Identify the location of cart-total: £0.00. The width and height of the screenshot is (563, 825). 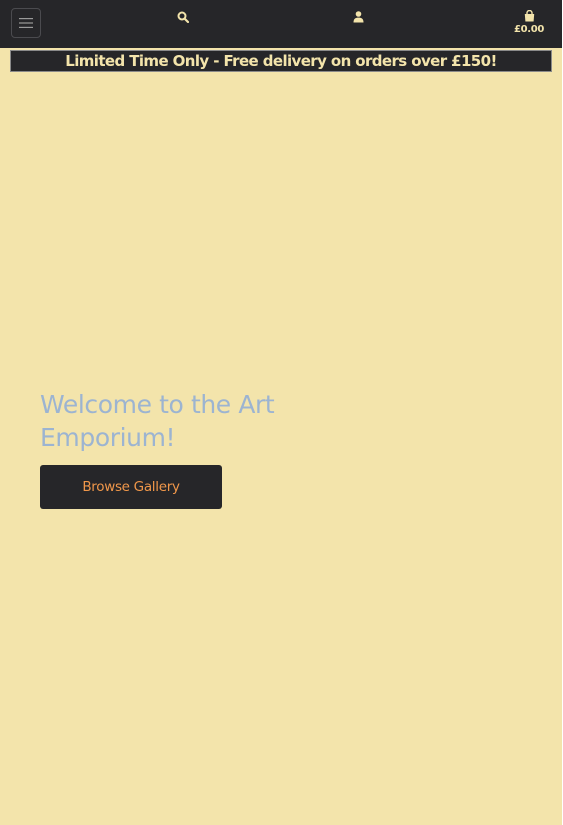
(529, 29).